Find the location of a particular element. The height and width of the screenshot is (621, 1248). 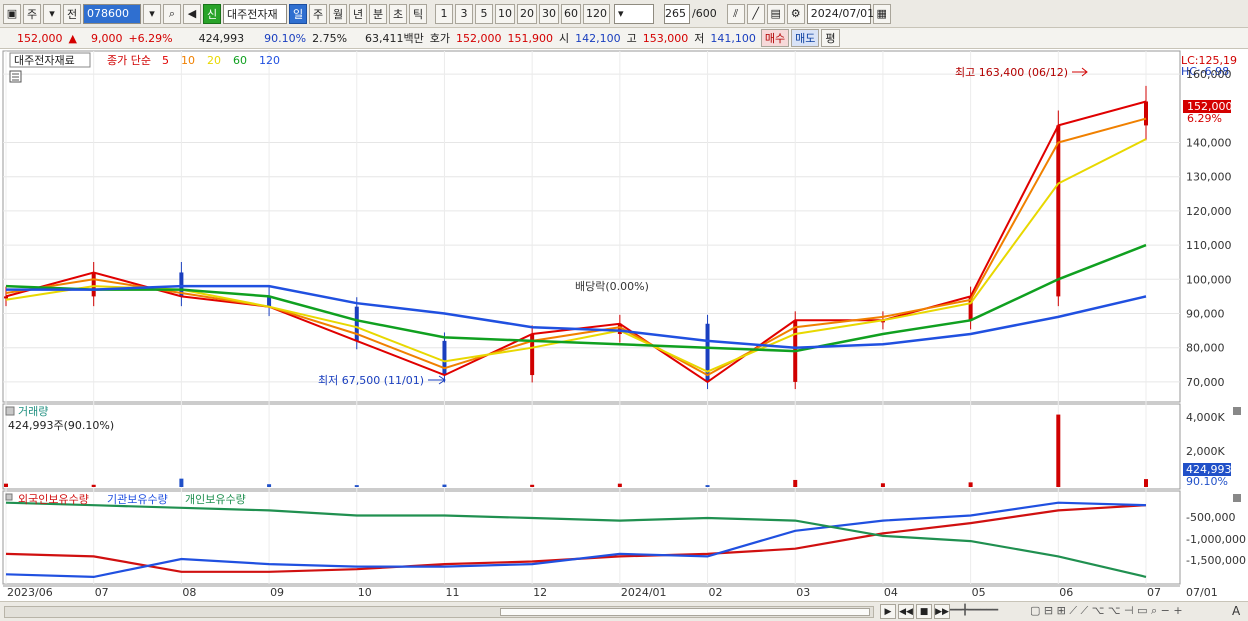

price-tick-1: 140,000 is located at coordinates (1209, 143).